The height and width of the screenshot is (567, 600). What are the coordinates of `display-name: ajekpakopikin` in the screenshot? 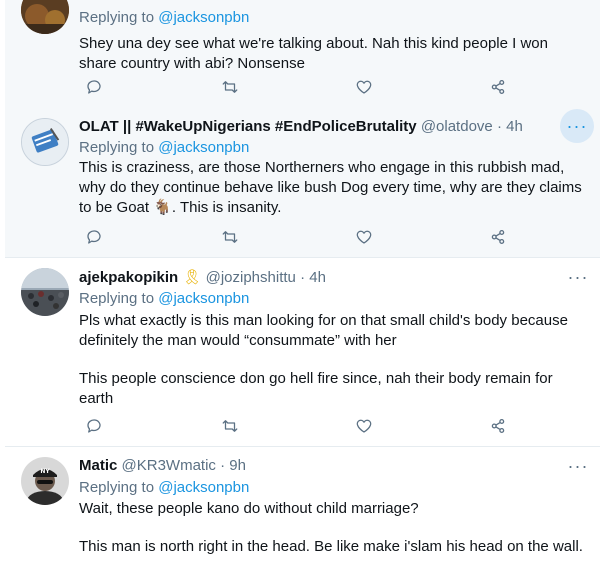 It's located at (128, 277).